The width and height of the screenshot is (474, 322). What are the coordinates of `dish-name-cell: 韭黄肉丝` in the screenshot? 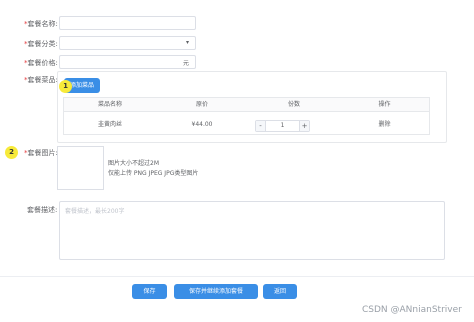 It's located at (109, 124).